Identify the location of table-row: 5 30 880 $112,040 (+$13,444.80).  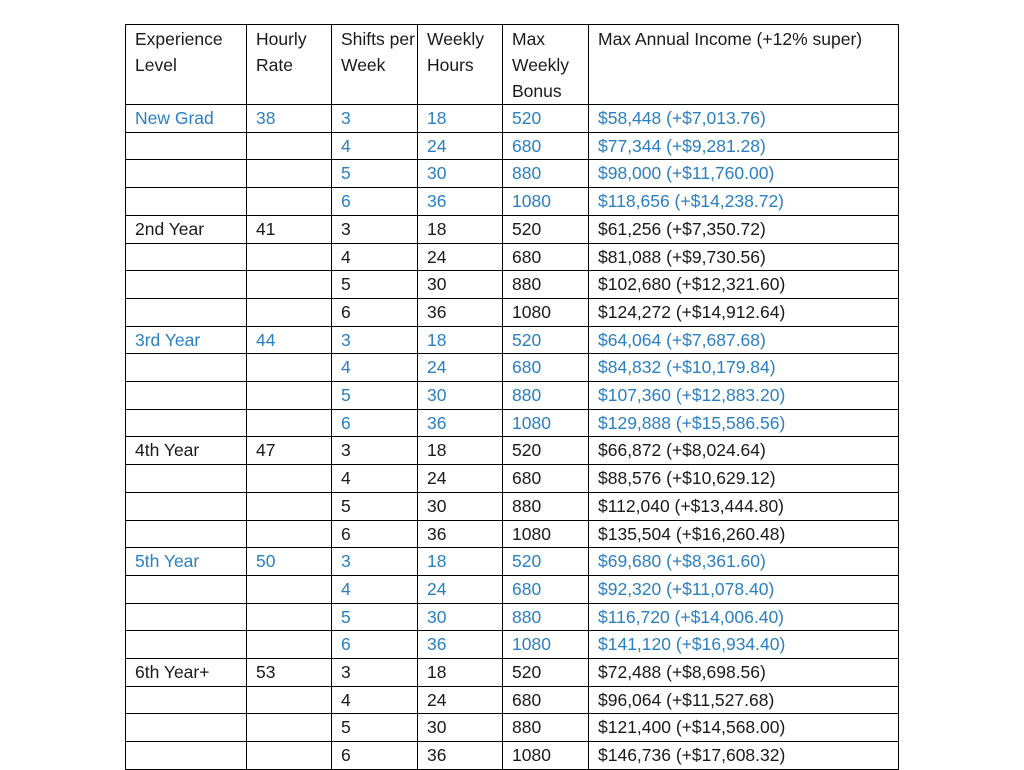
(512, 506).